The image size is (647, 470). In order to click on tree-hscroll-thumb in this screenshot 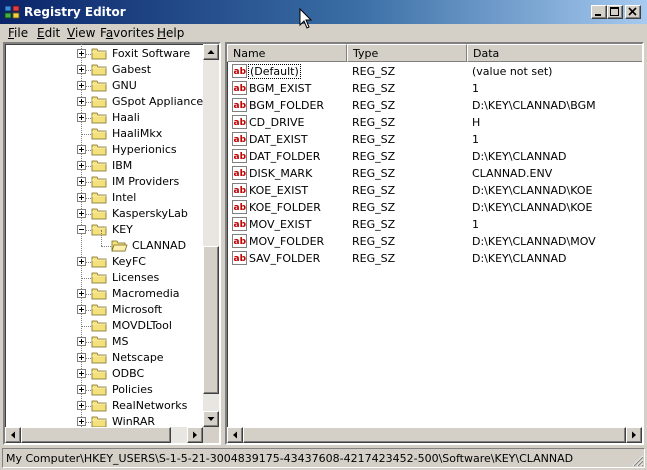, I will do `click(96, 435)`.